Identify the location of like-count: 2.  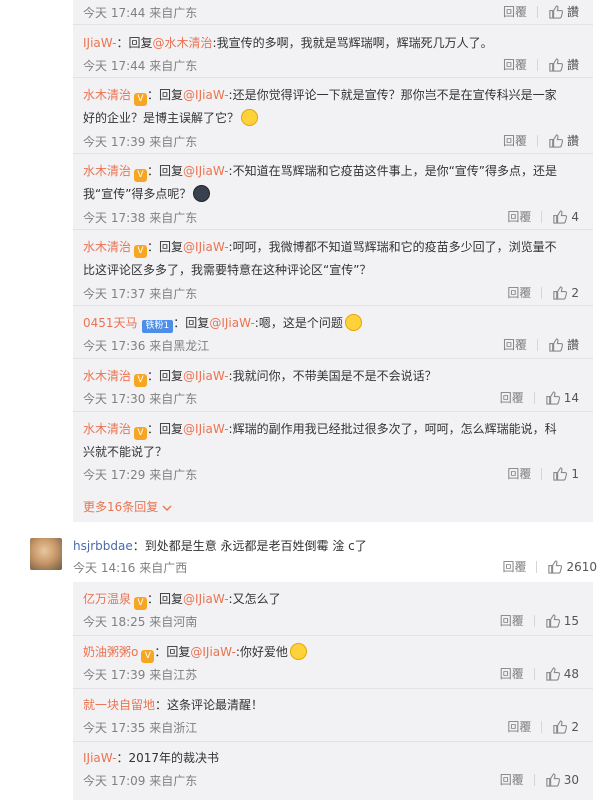
(575, 726).